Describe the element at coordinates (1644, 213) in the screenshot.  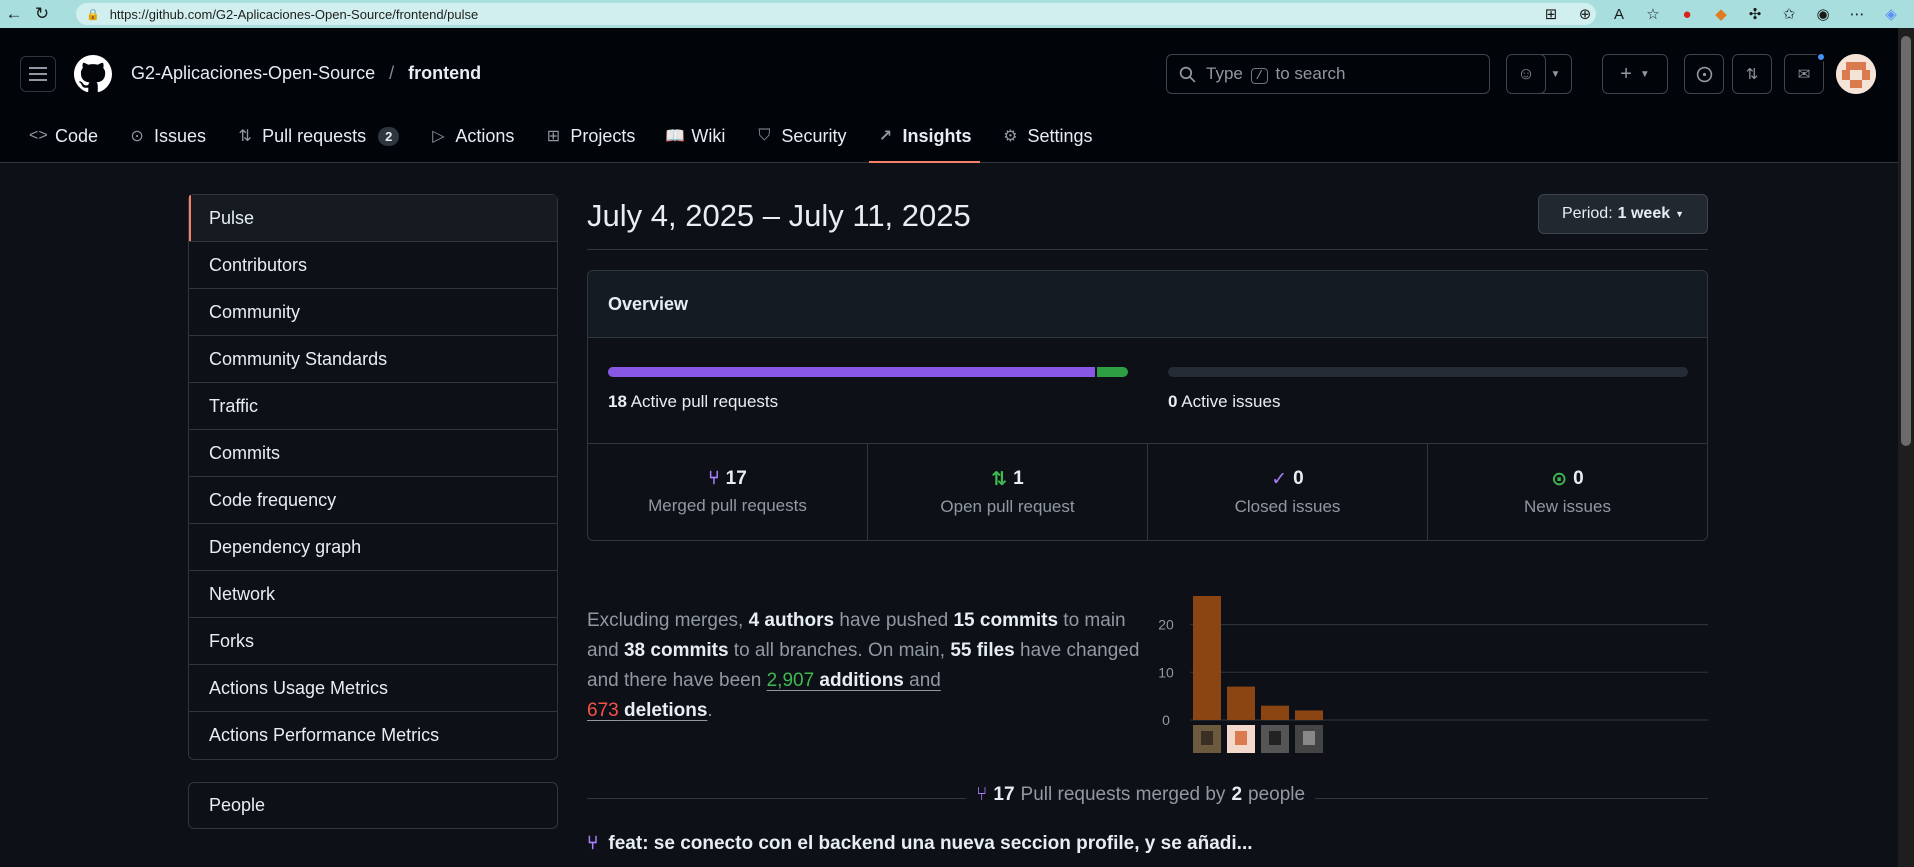
I see `period-value: 1 week` at that location.